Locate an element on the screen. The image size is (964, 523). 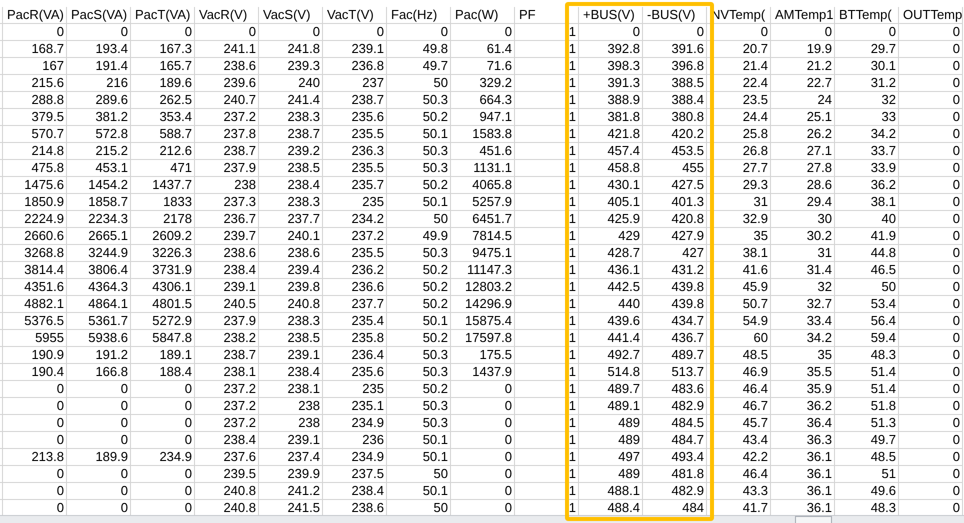
table-cell: 239.7 is located at coordinates (227, 236).